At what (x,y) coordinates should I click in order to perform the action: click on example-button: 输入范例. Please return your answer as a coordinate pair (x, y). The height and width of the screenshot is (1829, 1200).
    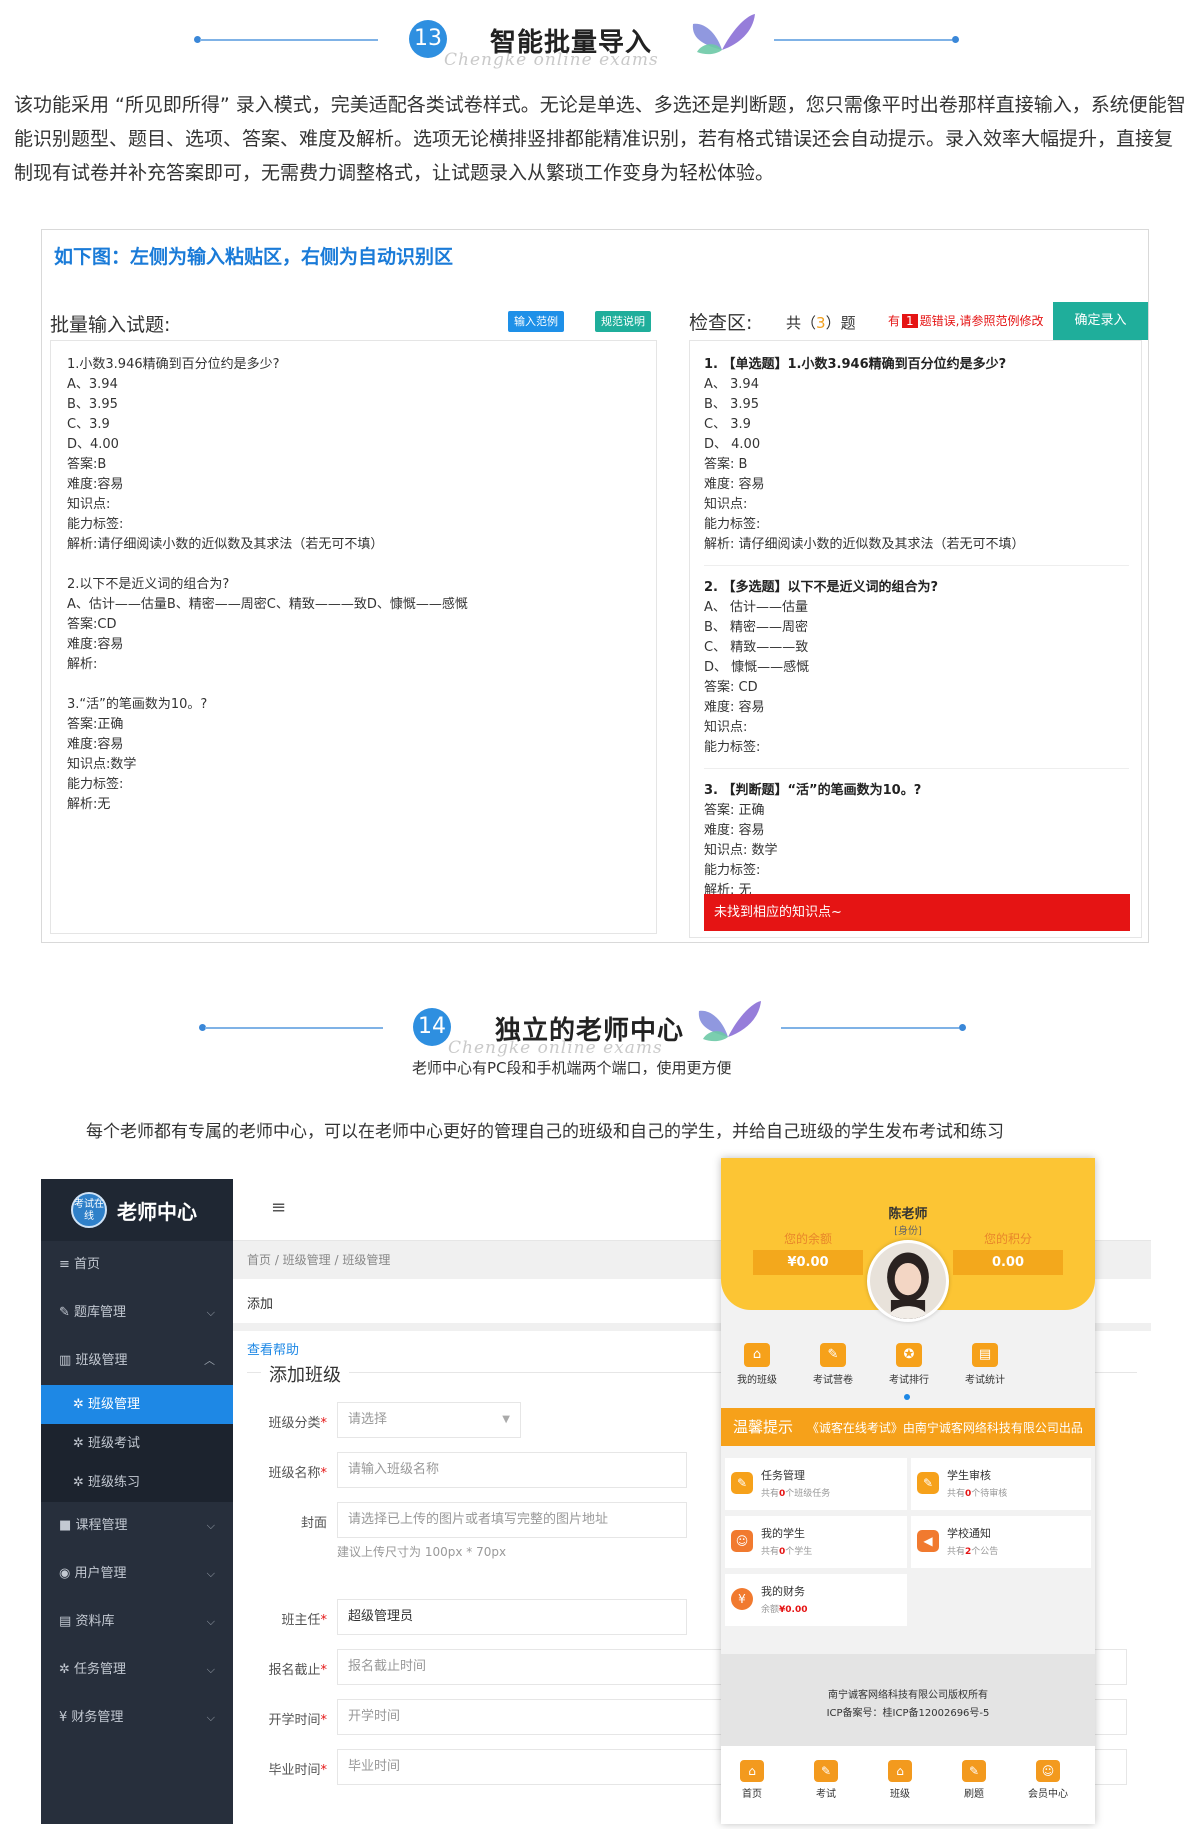
    Looking at the image, I should click on (536, 321).